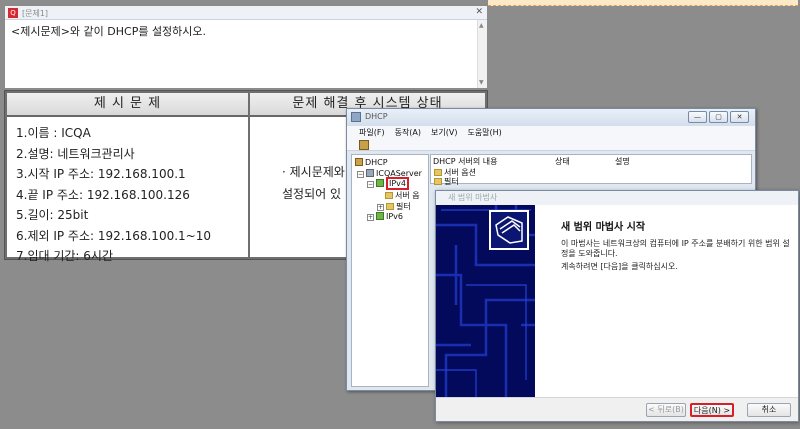 This screenshot has width=800, height=429. Describe the element at coordinates (113, 235) in the screenshot. I see `problem-item: 6.제외 IP 주소: 192.168.100.1~10` at that location.